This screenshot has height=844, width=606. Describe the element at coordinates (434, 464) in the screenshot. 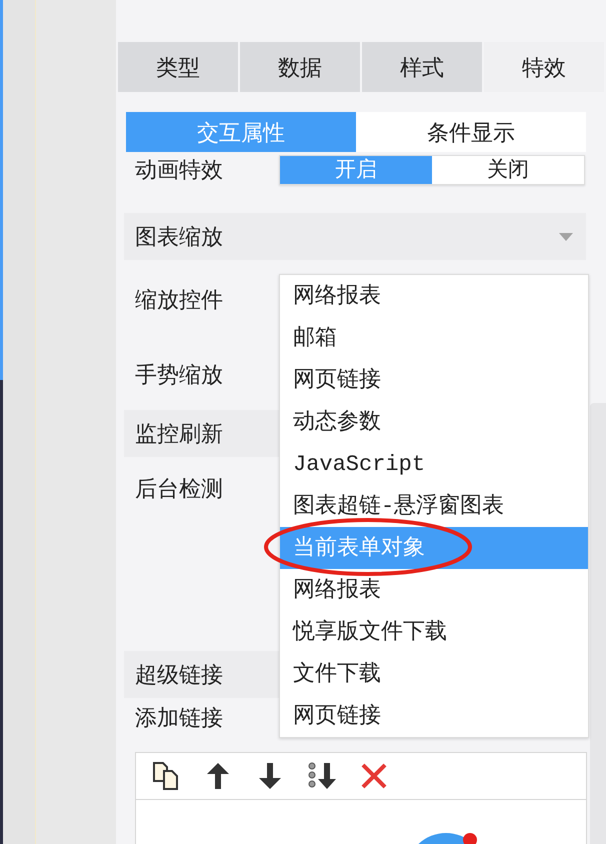

I see `dropdown-item: JavaScript` at that location.